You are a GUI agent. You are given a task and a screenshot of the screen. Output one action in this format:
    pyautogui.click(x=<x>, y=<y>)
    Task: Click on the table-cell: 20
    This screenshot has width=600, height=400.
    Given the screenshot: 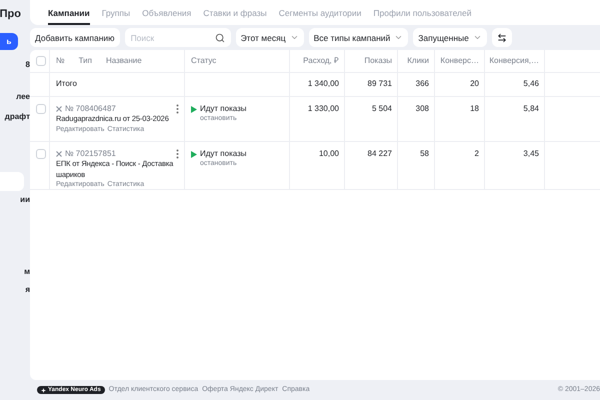 What is the action you would take?
    pyautogui.click(x=474, y=84)
    